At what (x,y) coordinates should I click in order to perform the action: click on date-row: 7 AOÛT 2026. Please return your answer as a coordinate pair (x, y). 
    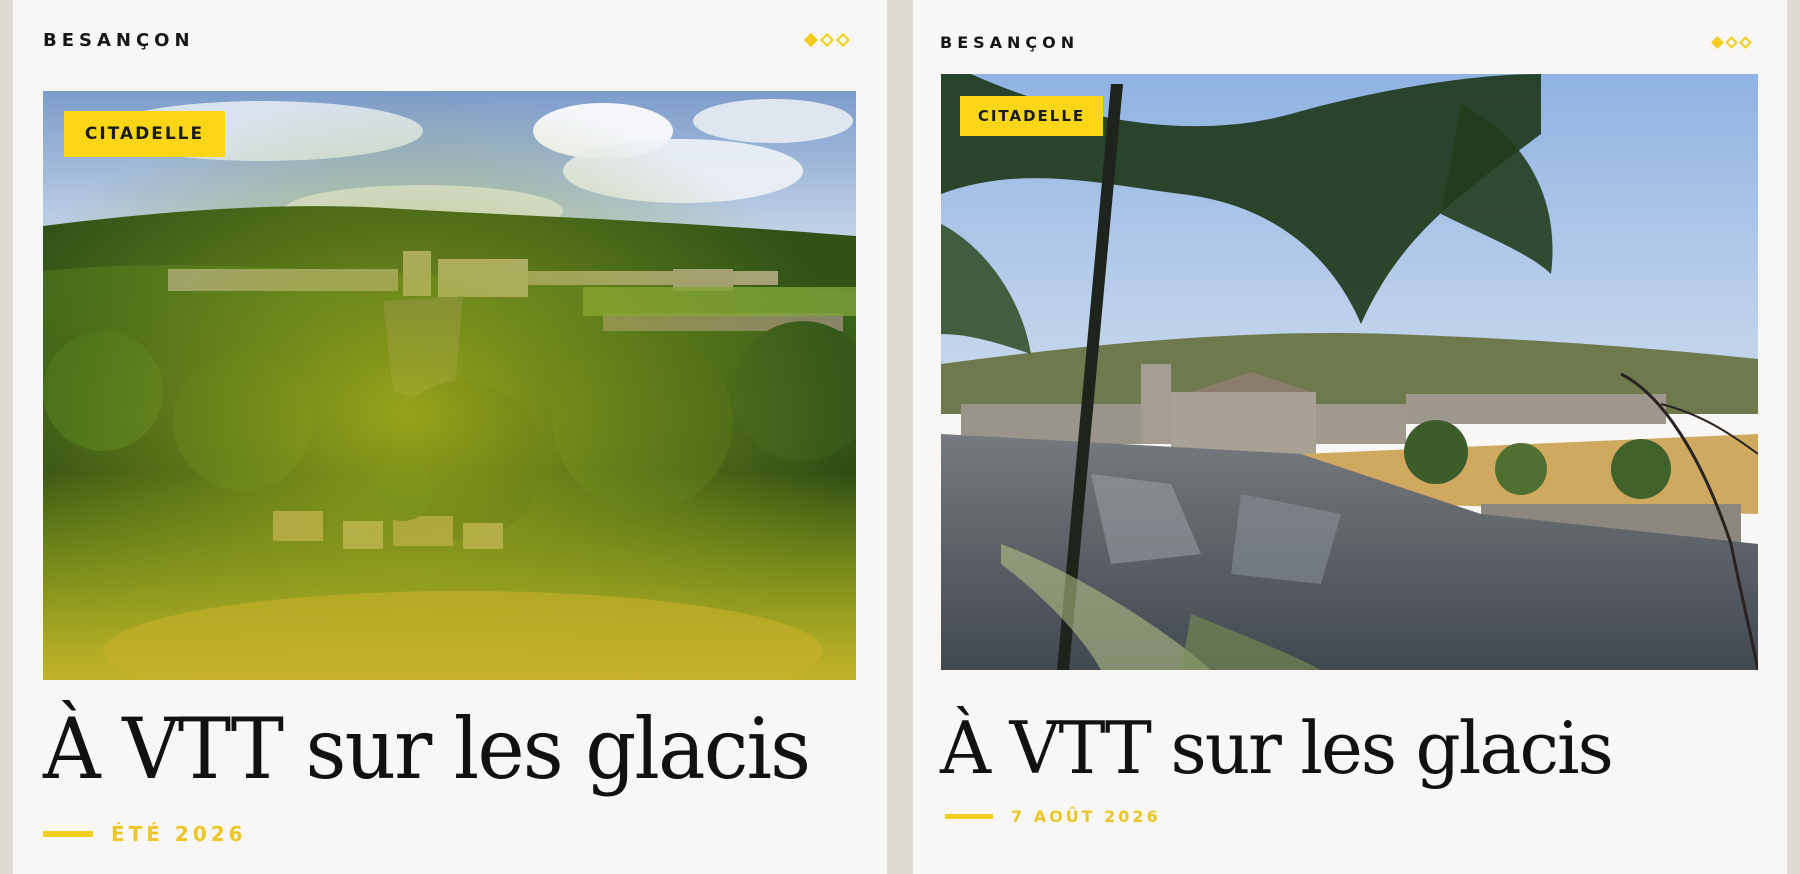
    Looking at the image, I should click on (1053, 816).